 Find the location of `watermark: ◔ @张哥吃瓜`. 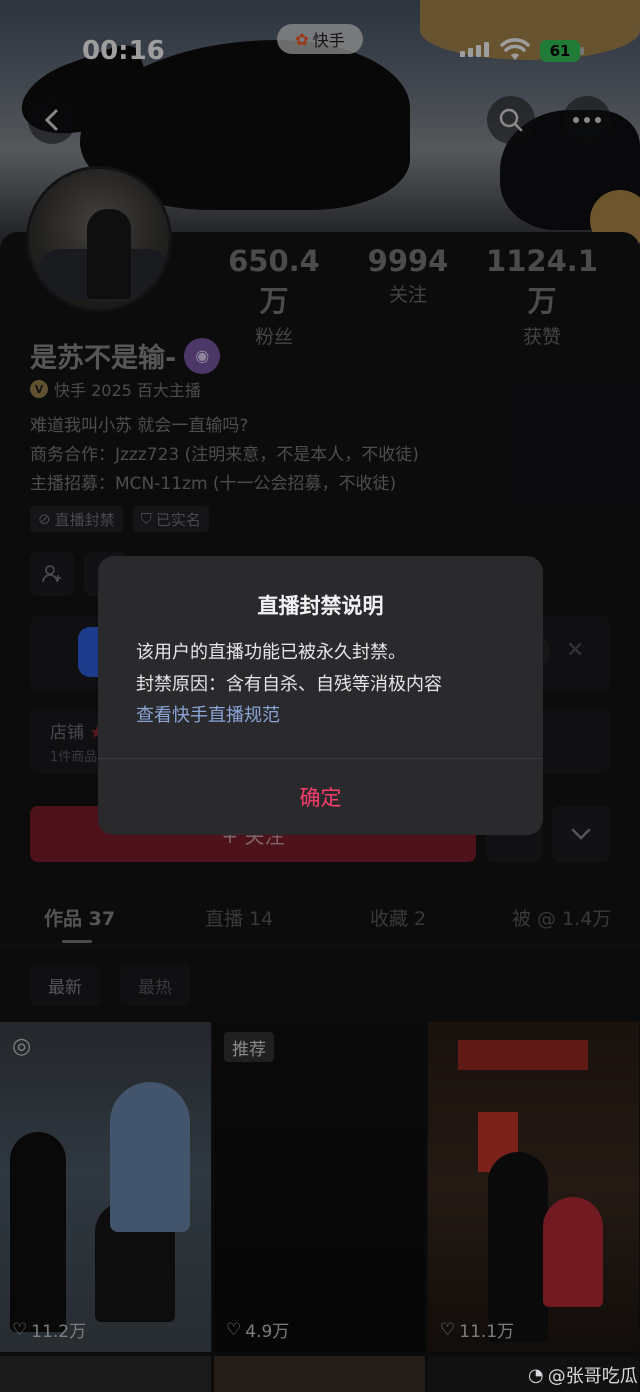

watermark: ◔ @张哥吃瓜 is located at coordinates (583, 1375).